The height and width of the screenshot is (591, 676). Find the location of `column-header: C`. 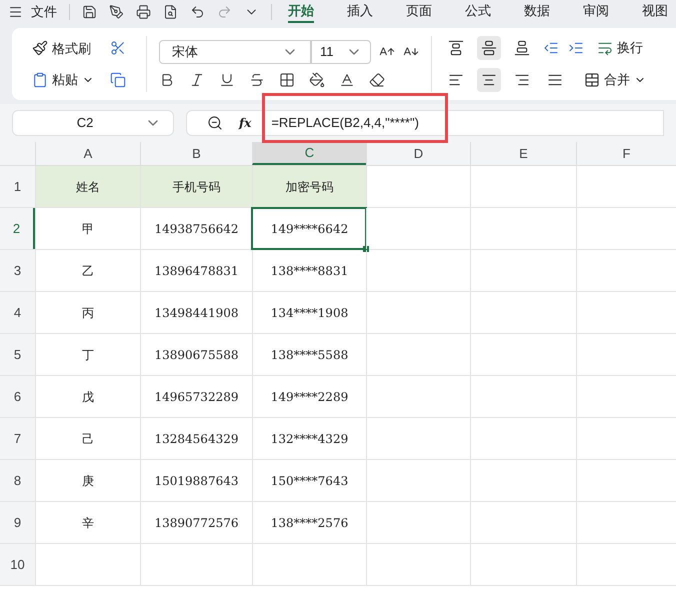

column-header: C is located at coordinates (309, 153).